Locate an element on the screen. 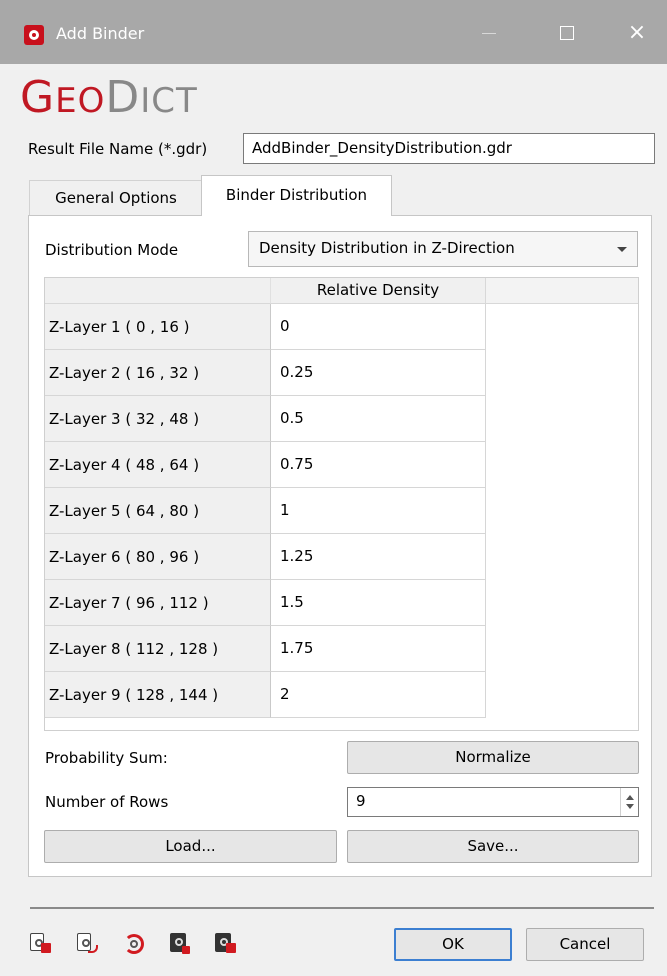 This screenshot has width=667, height=976. gear-lock-icon is located at coordinates (40, 944).